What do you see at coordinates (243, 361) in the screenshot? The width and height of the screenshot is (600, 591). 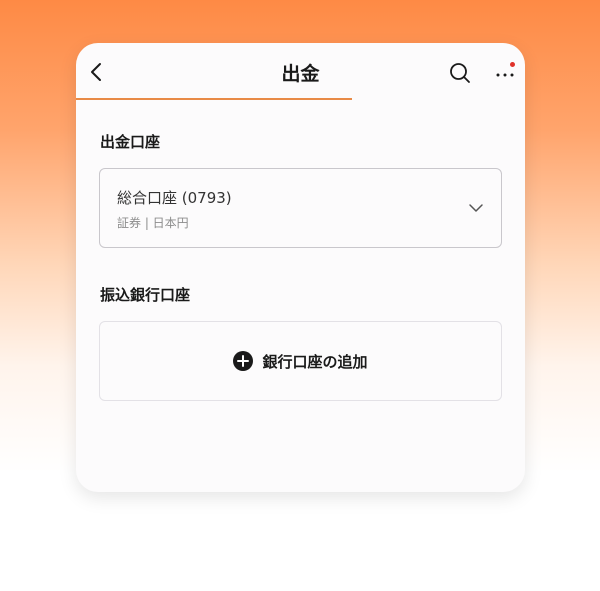 I see `plus-circle-icon` at bounding box center [243, 361].